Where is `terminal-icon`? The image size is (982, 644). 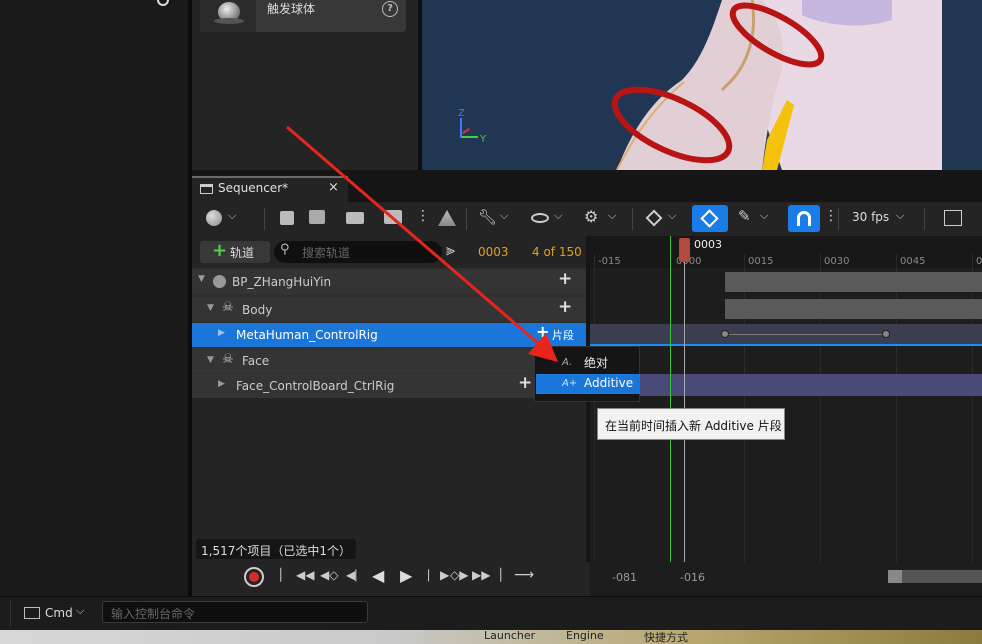 terminal-icon is located at coordinates (32, 613).